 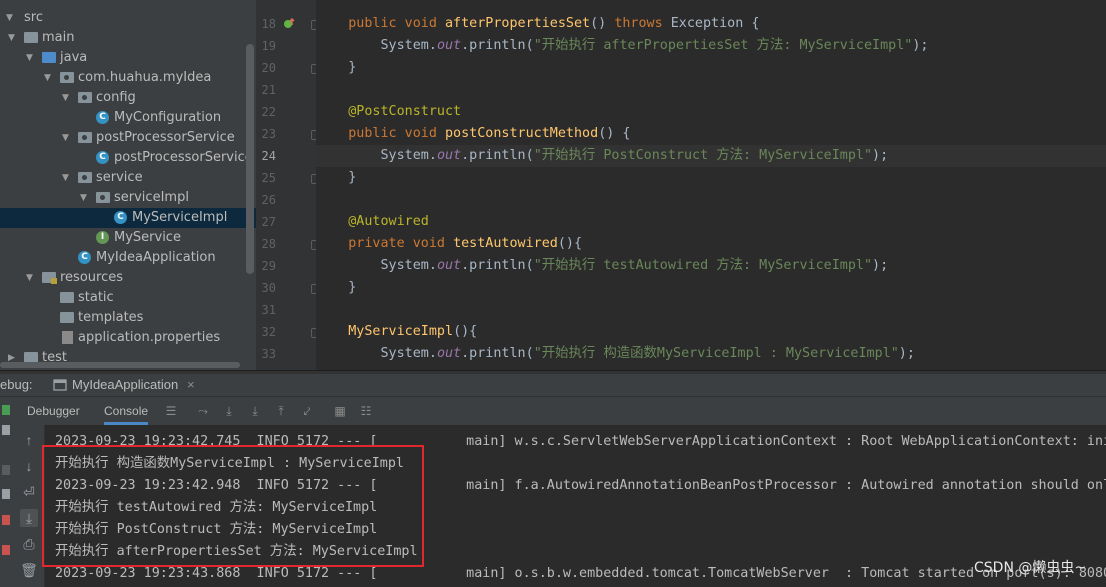 What do you see at coordinates (128, 78) in the screenshot?
I see `tree-item-package-root: ▼ com.huahua.myIdea` at bounding box center [128, 78].